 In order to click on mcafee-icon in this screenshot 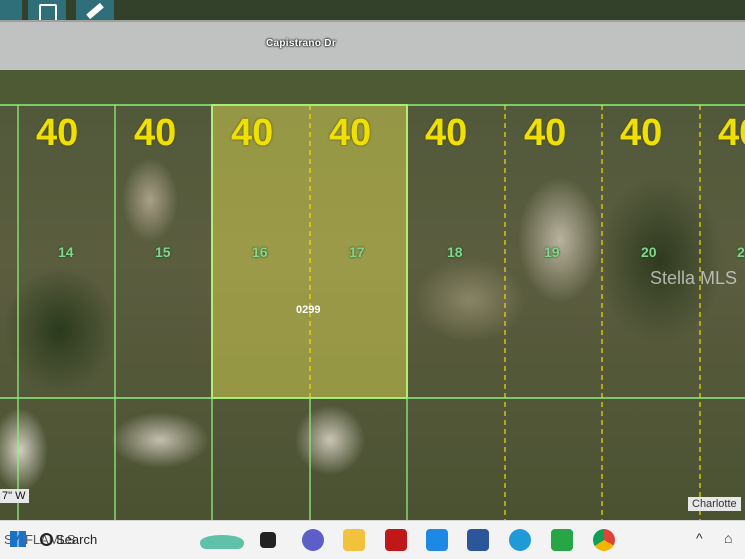, I will do `click(396, 540)`.